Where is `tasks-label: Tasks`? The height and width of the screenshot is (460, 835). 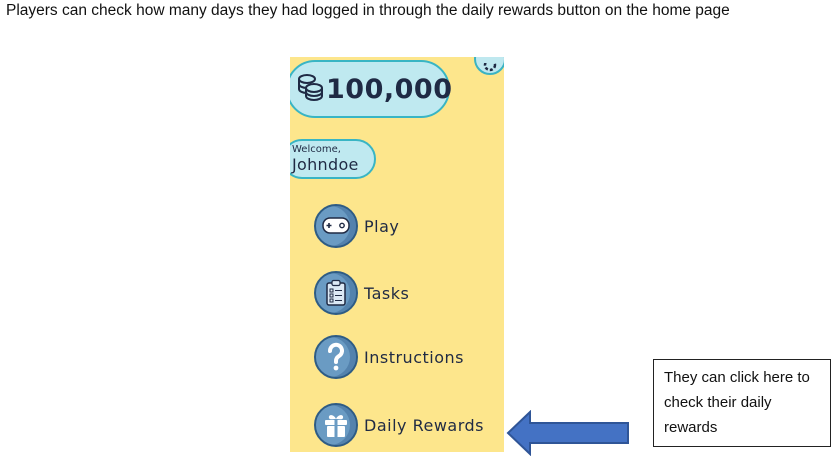 tasks-label: Tasks is located at coordinates (387, 293).